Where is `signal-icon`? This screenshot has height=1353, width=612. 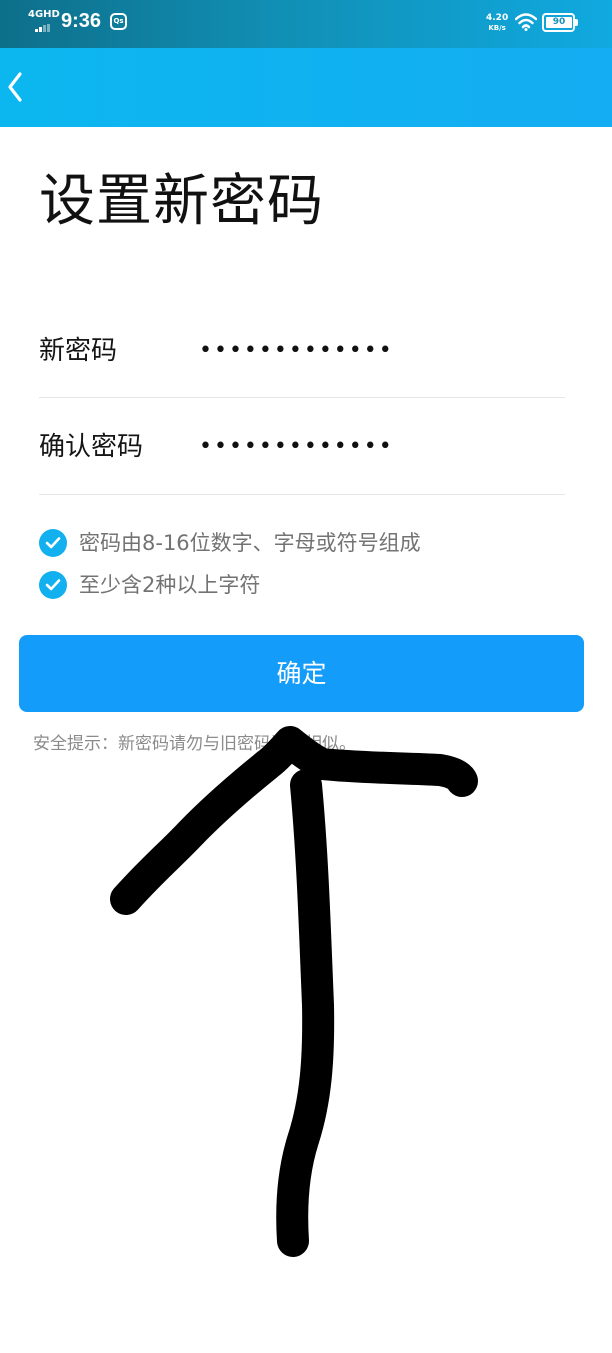
signal-icon is located at coordinates (45, 28).